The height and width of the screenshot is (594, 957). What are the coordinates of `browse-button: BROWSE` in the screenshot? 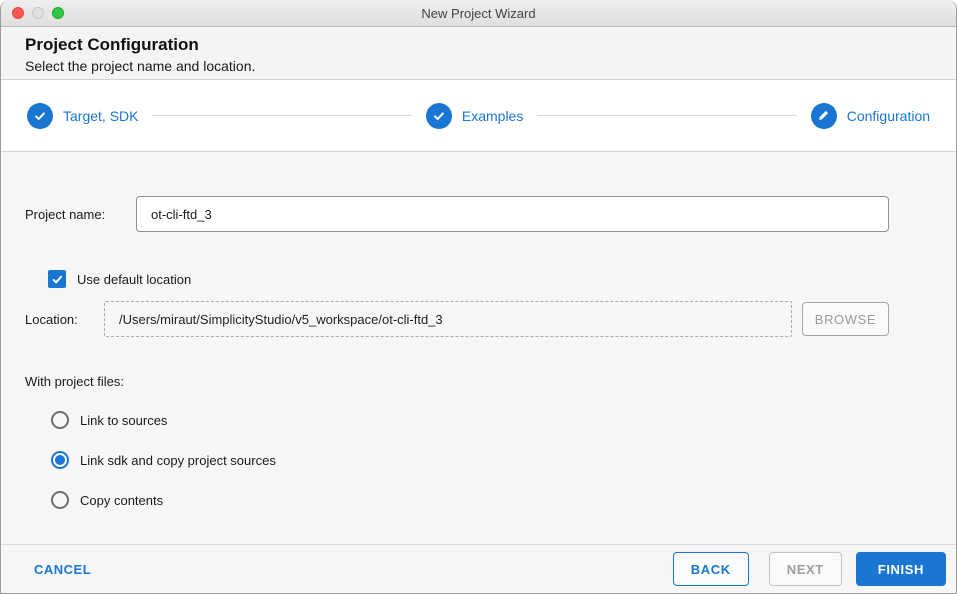 It's located at (845, 319).